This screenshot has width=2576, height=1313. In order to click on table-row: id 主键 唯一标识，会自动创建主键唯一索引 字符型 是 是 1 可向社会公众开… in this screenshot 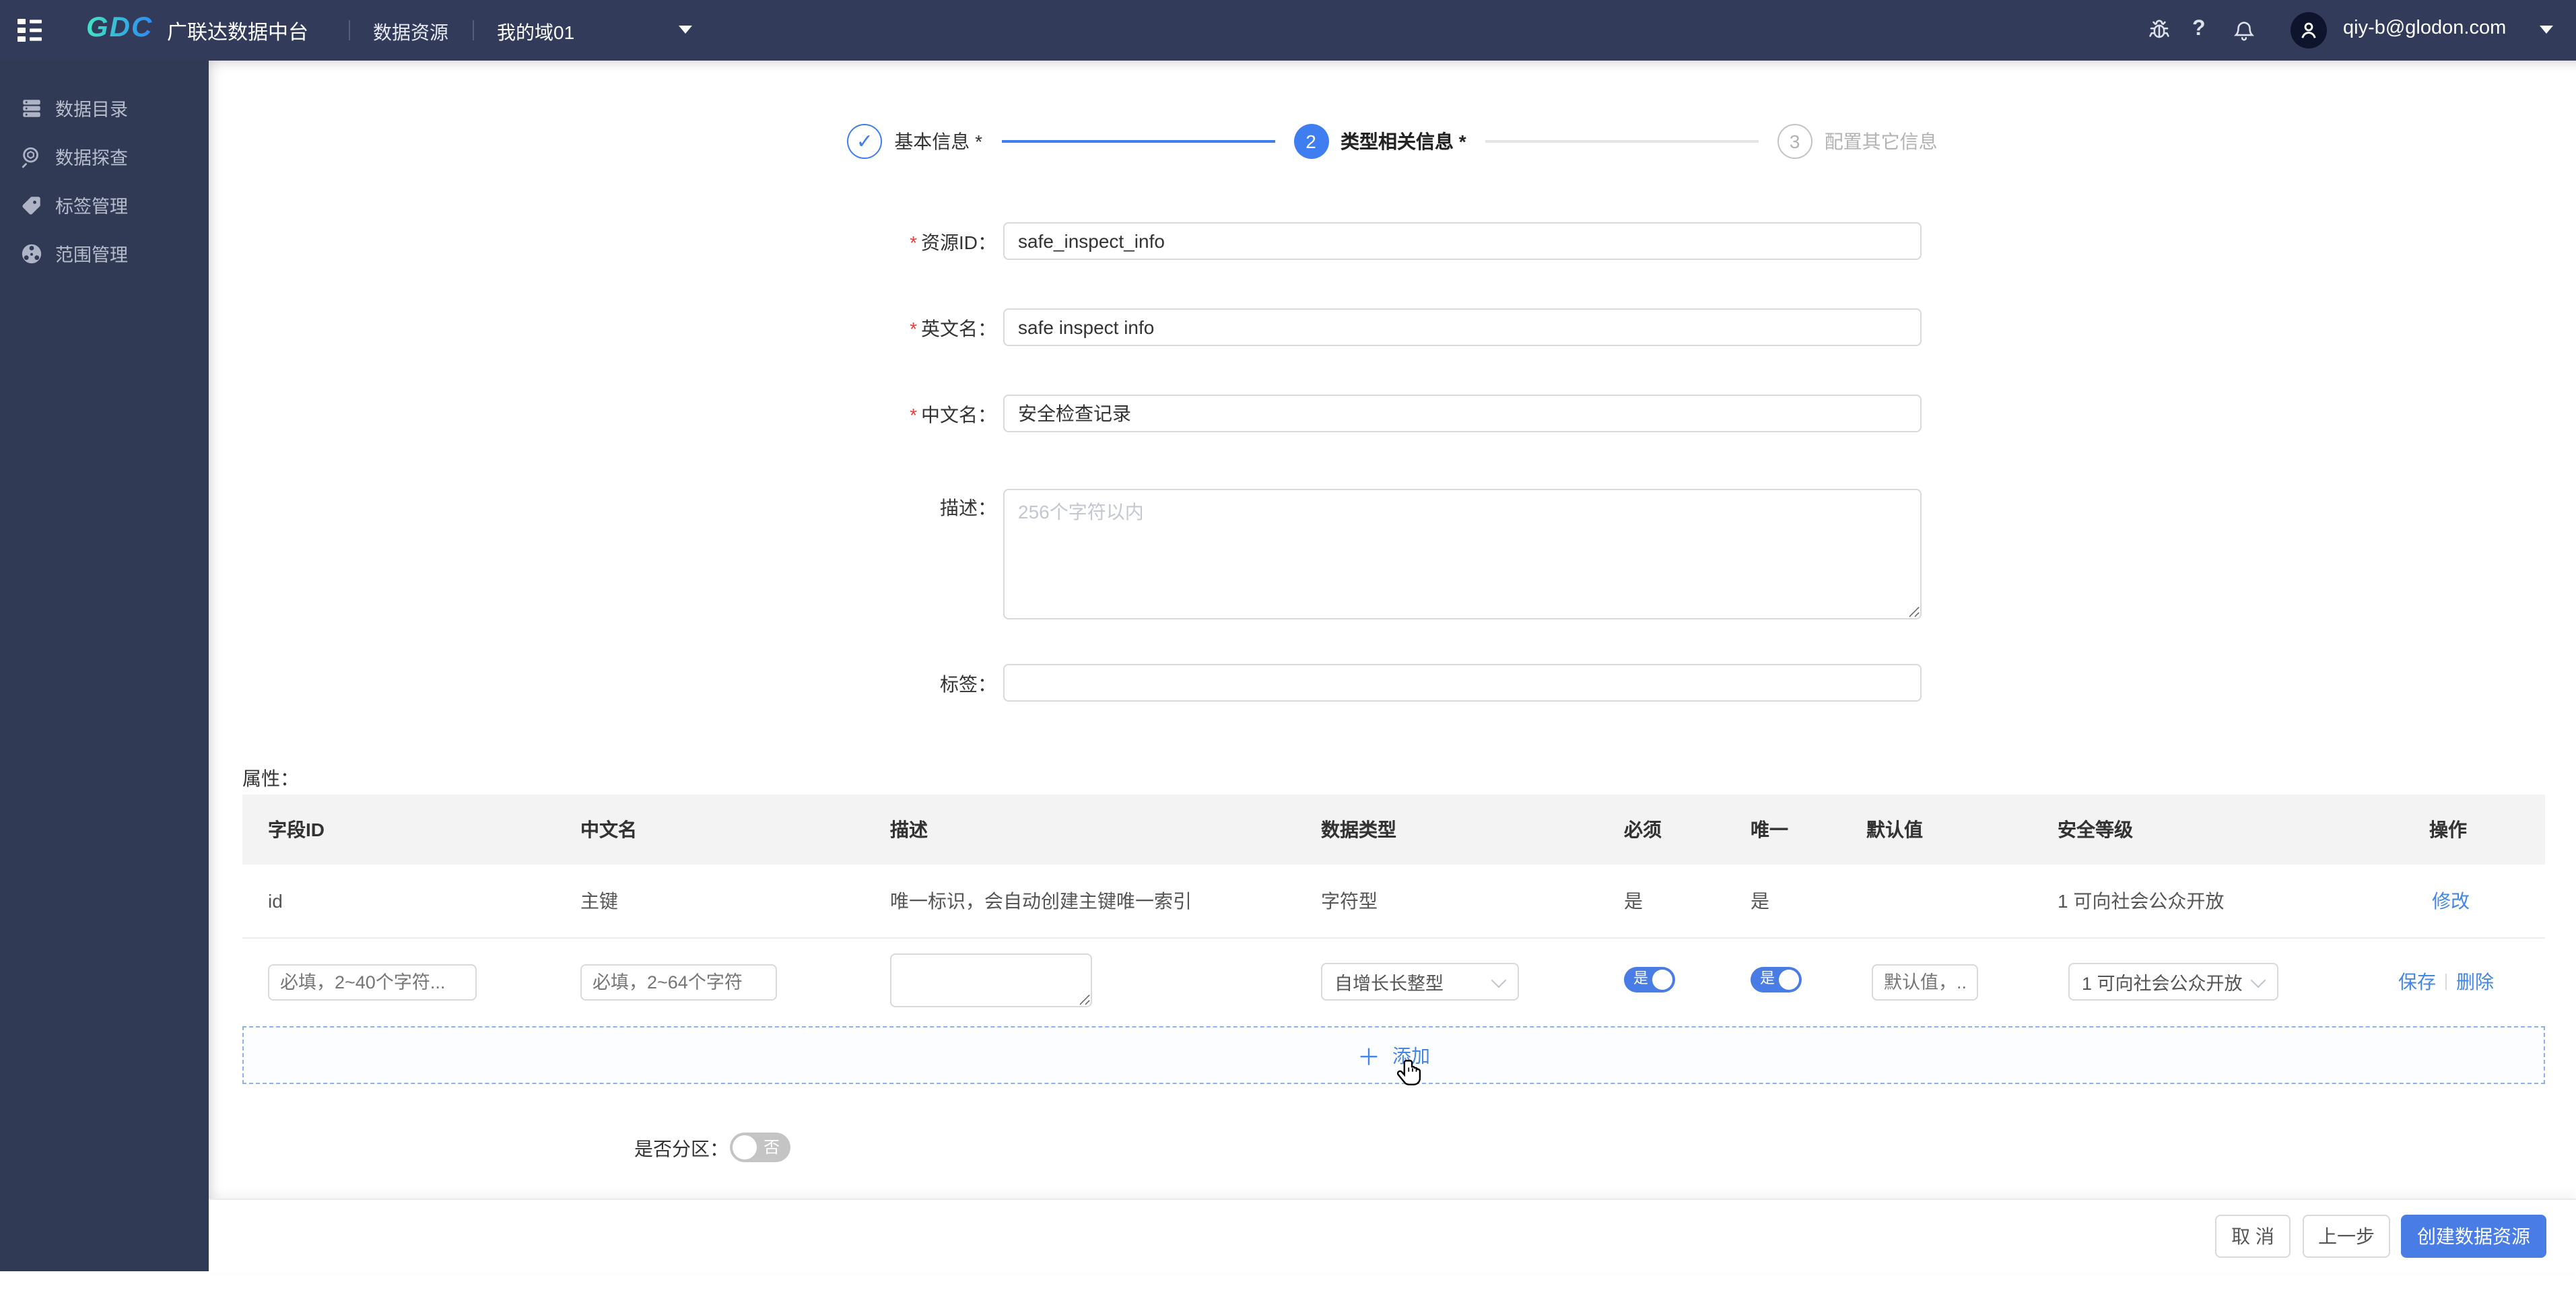, I will do `click(1394, 902)`.